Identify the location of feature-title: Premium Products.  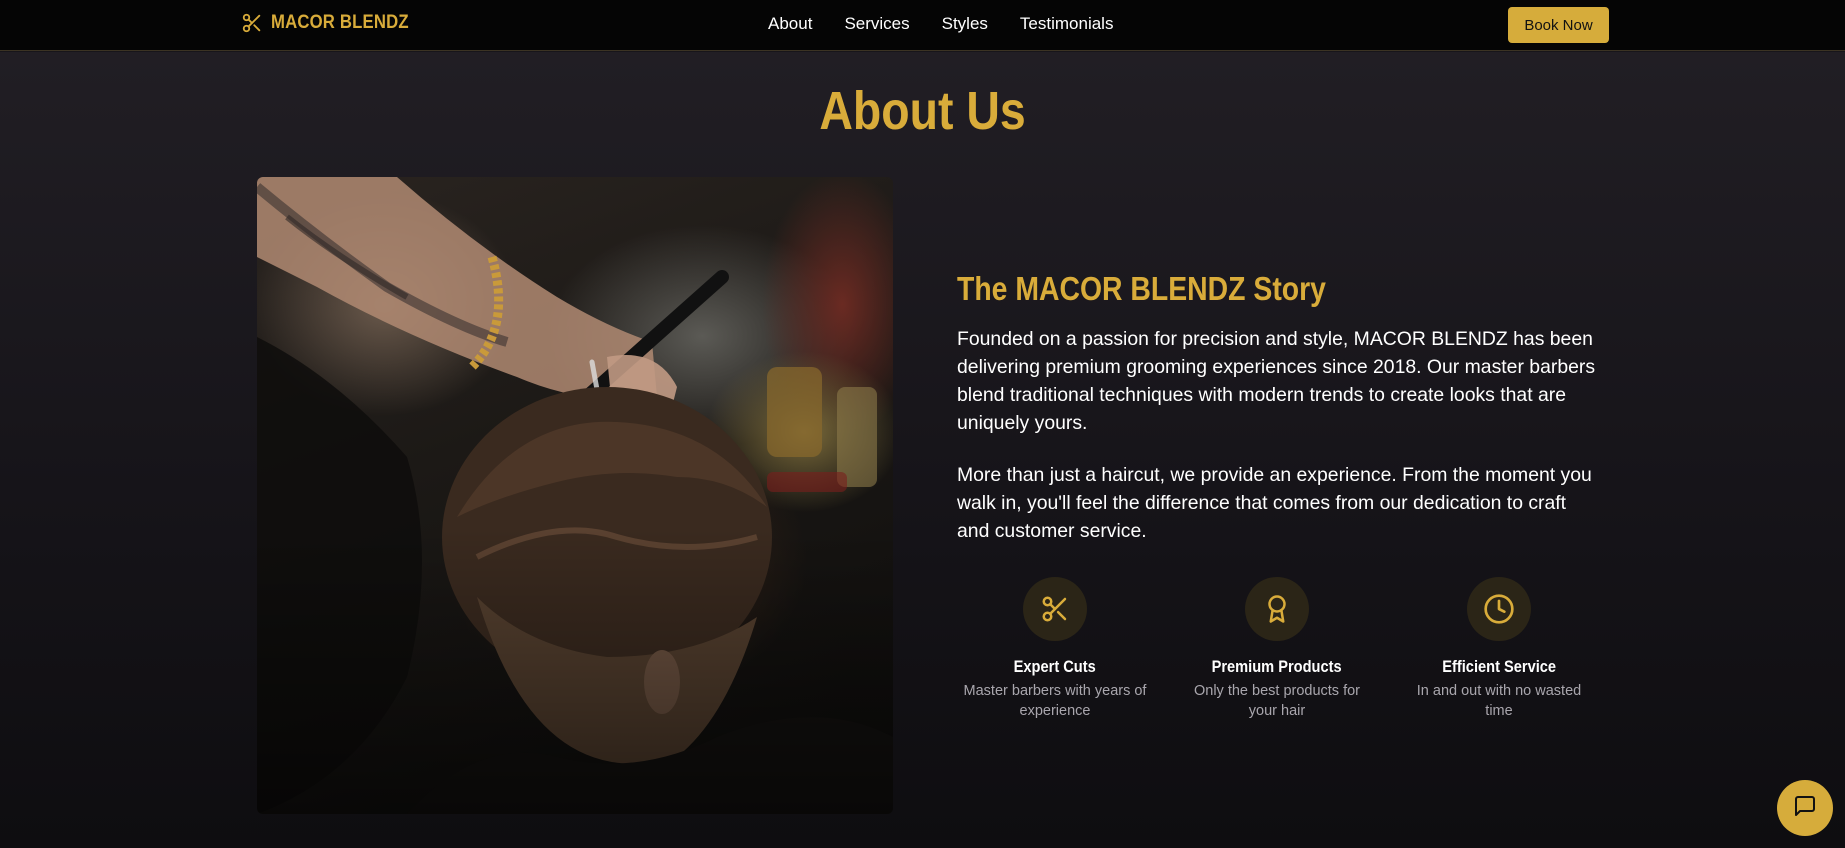
(1277, 666).